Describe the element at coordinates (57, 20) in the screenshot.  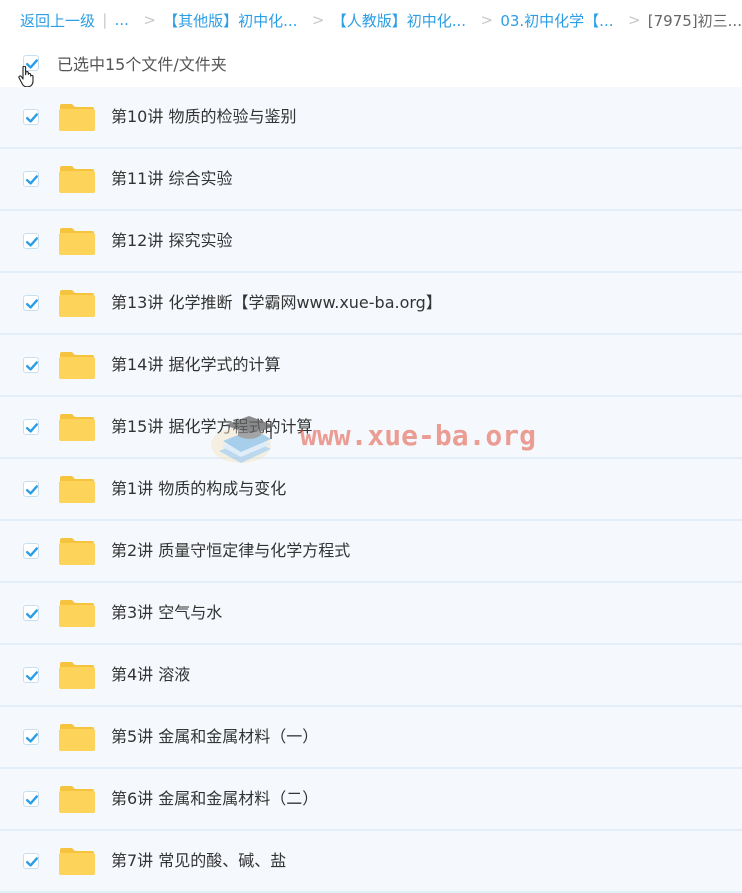
I see `back-link: 返回上一级` at that location.